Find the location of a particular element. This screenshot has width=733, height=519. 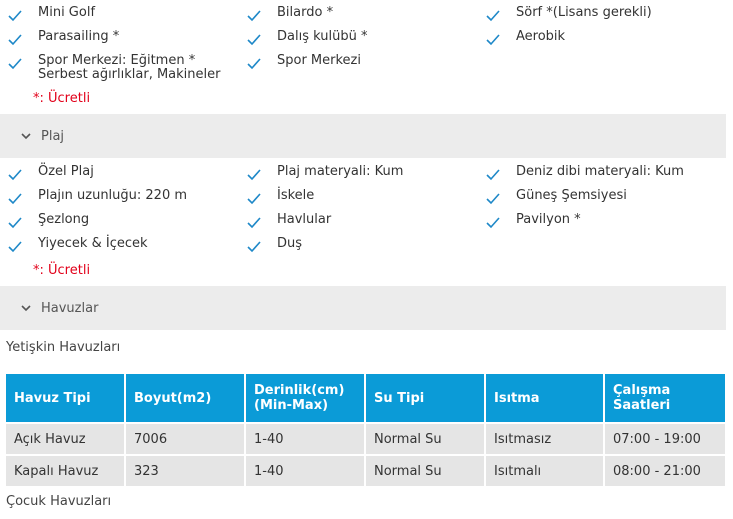

table-cell: 323 is located at coordinates (186, 470).